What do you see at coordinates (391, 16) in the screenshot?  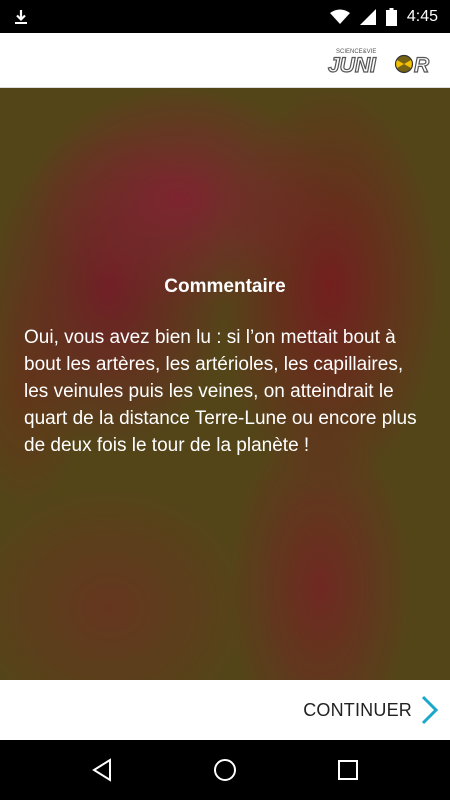 I see `battery-icon` at bounding box center [391, 16].